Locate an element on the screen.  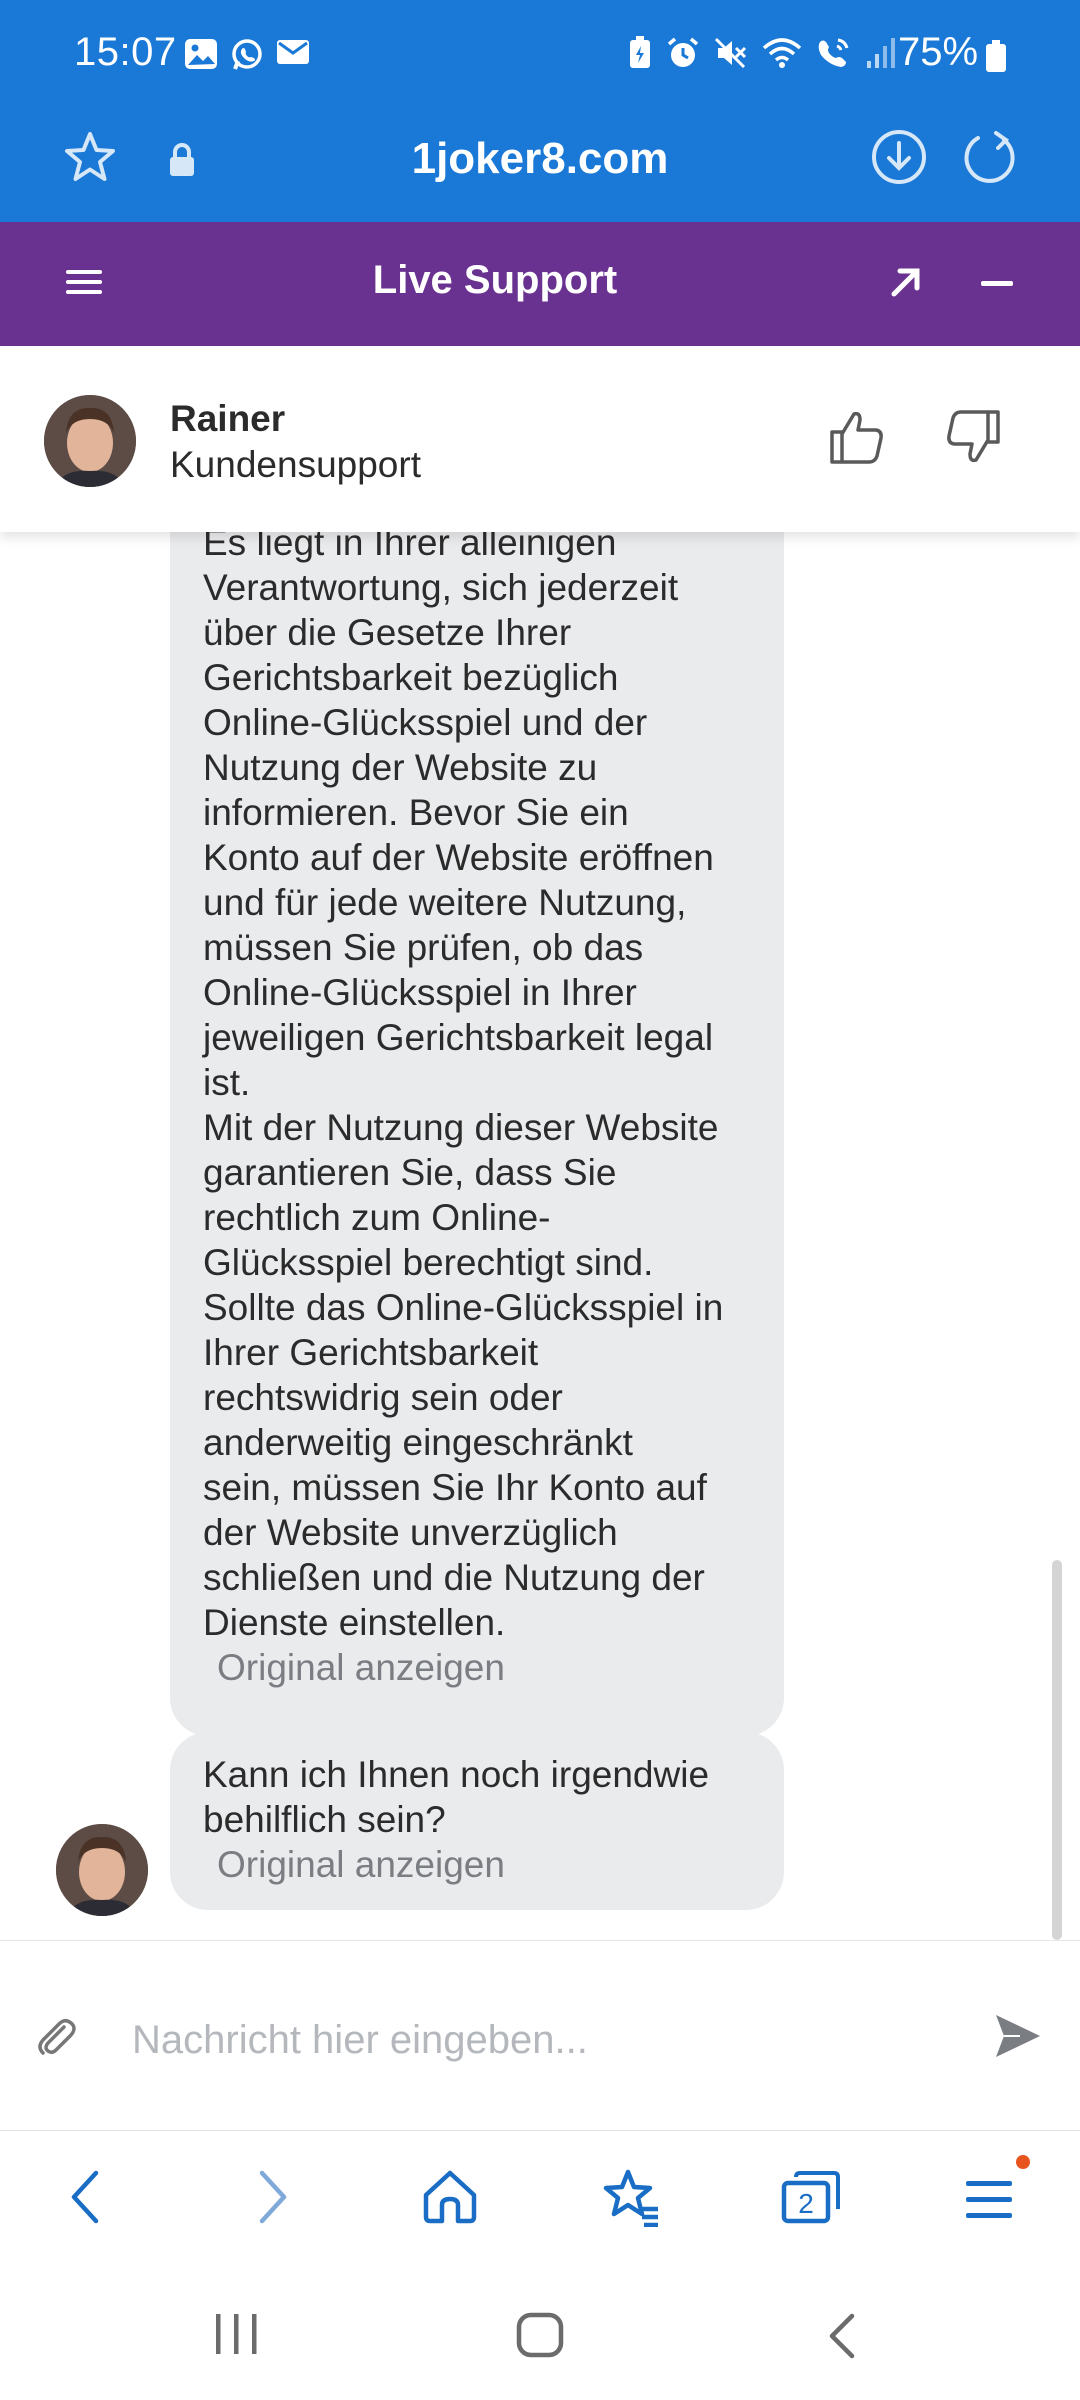
gallery-icon is located at coordinates (201, 55).